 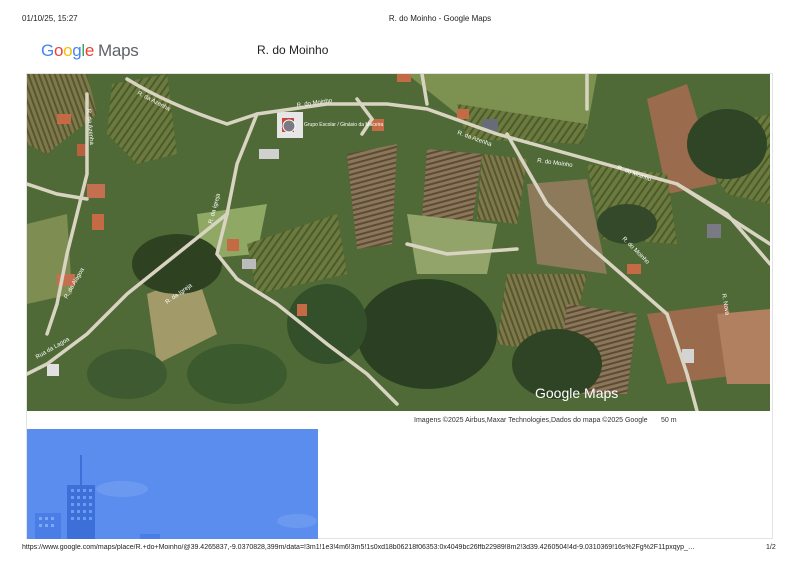 What do you see at coordinates (669, 420) in the screenshot?
I see `scale-label: 50 m` at bounding box center [669, 420].